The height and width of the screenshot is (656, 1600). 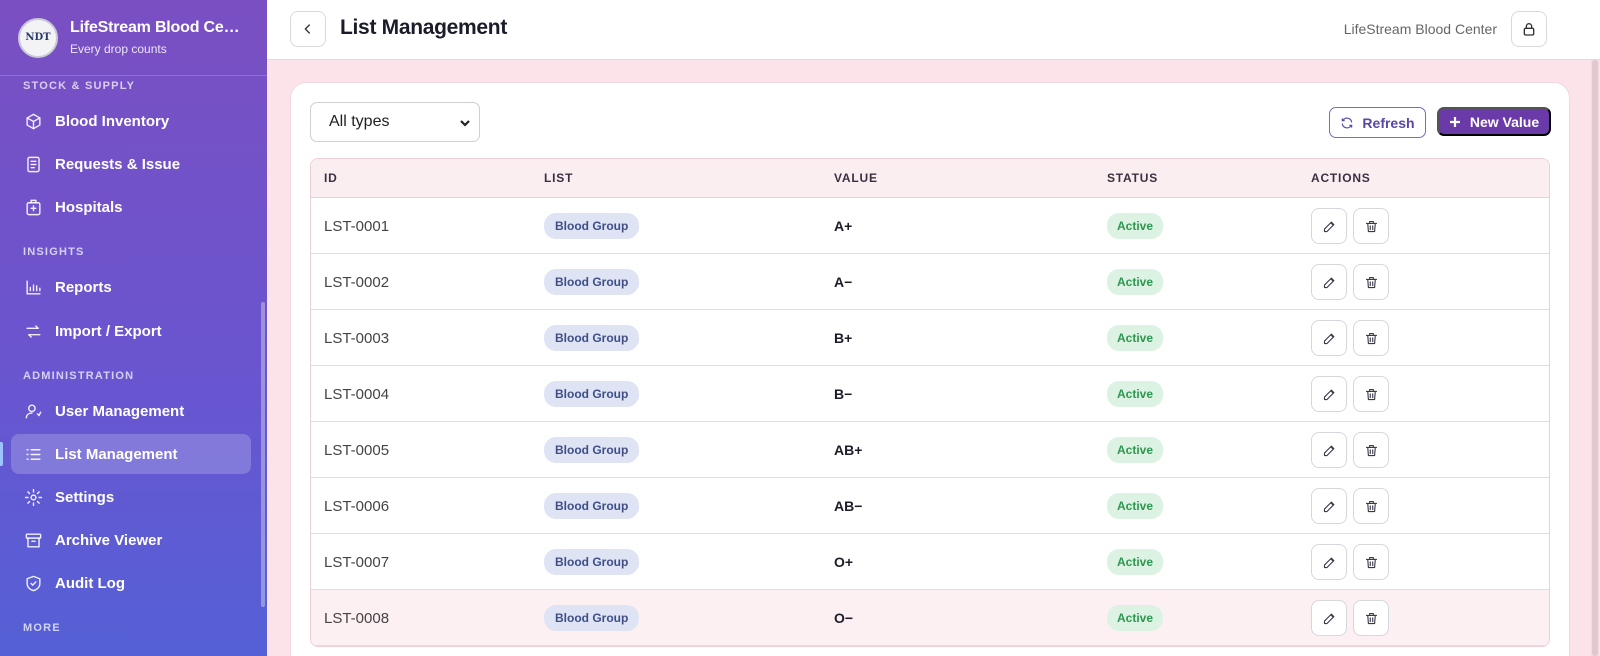 What do you see at coordinates (79, 86) in the screenshot?
I see `section-label-stock: STOCK & SUPPLY` at bounding box center [79, 86].